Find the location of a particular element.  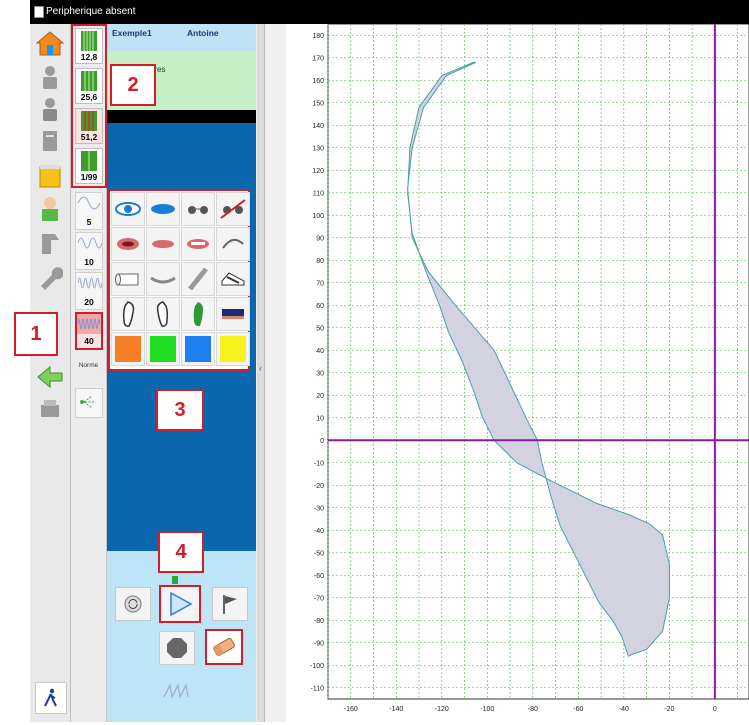

glasses-button is located at coordinates (198, 209).